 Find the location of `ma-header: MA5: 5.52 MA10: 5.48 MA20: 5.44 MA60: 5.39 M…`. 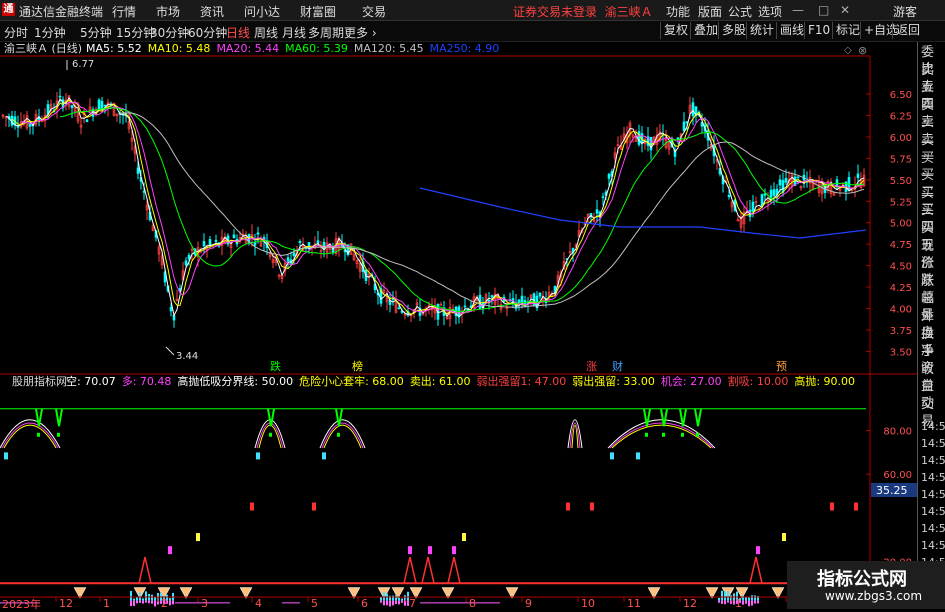

ma-header: MA5: 5.52 MA10: 5.48 MA20: 5.44 MA60: 5.39 M… is located at coordinates (292, 48).